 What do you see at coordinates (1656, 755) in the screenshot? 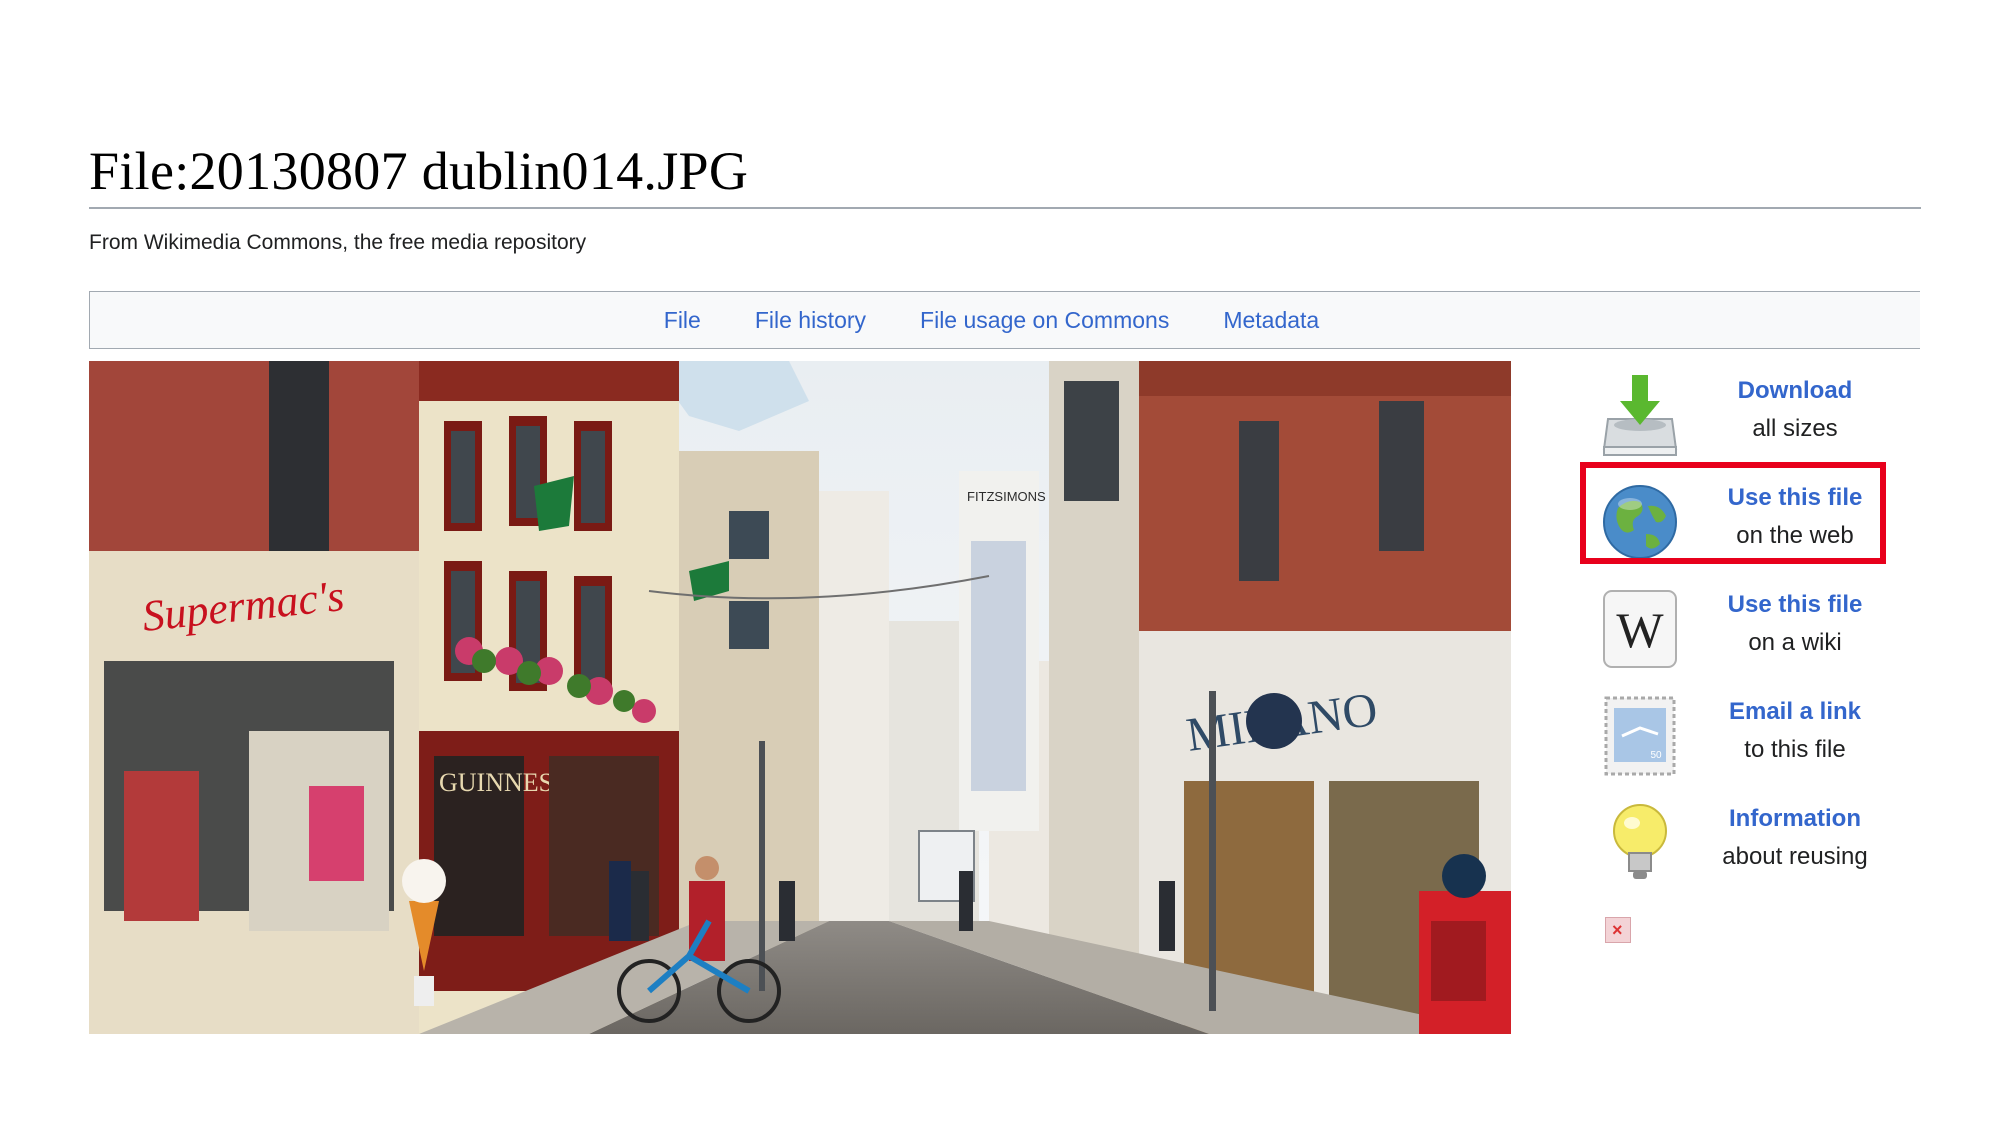
I see `svg-text: 50` at bounding box center [1656, 755].